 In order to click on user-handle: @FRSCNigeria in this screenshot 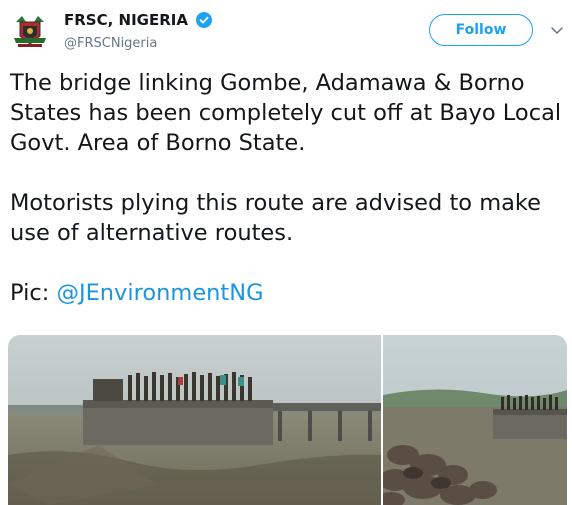, I will do `click(110, 43)`.